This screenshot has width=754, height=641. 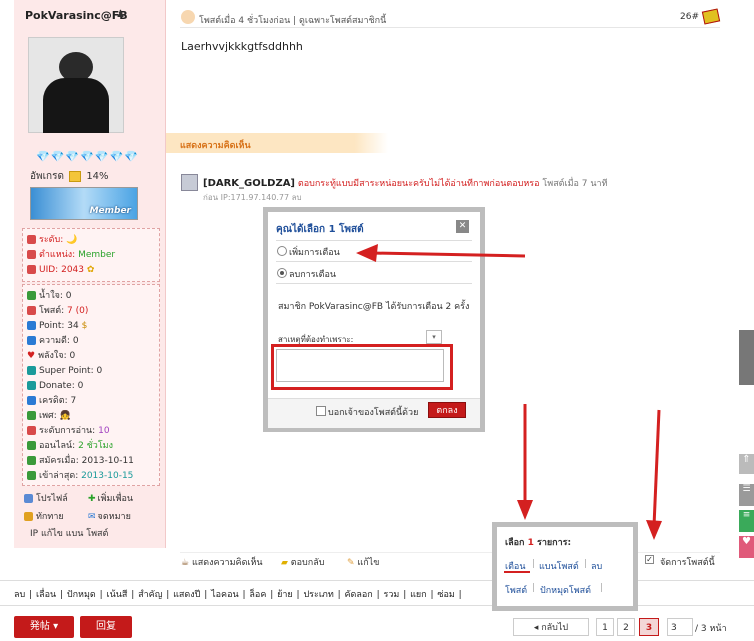 What do you see at coordinates (367, 253) in the screenshot?
I see `arrowhead-left` at bounding box center [367, 253].